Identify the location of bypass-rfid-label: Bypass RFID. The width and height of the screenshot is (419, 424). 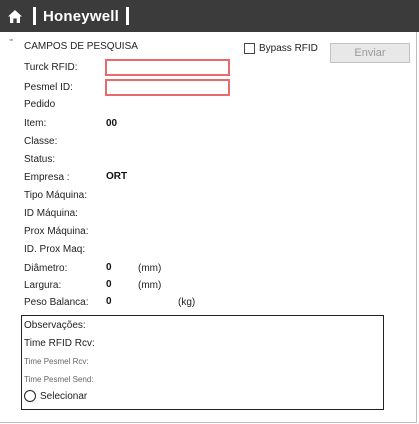
(288, 48).